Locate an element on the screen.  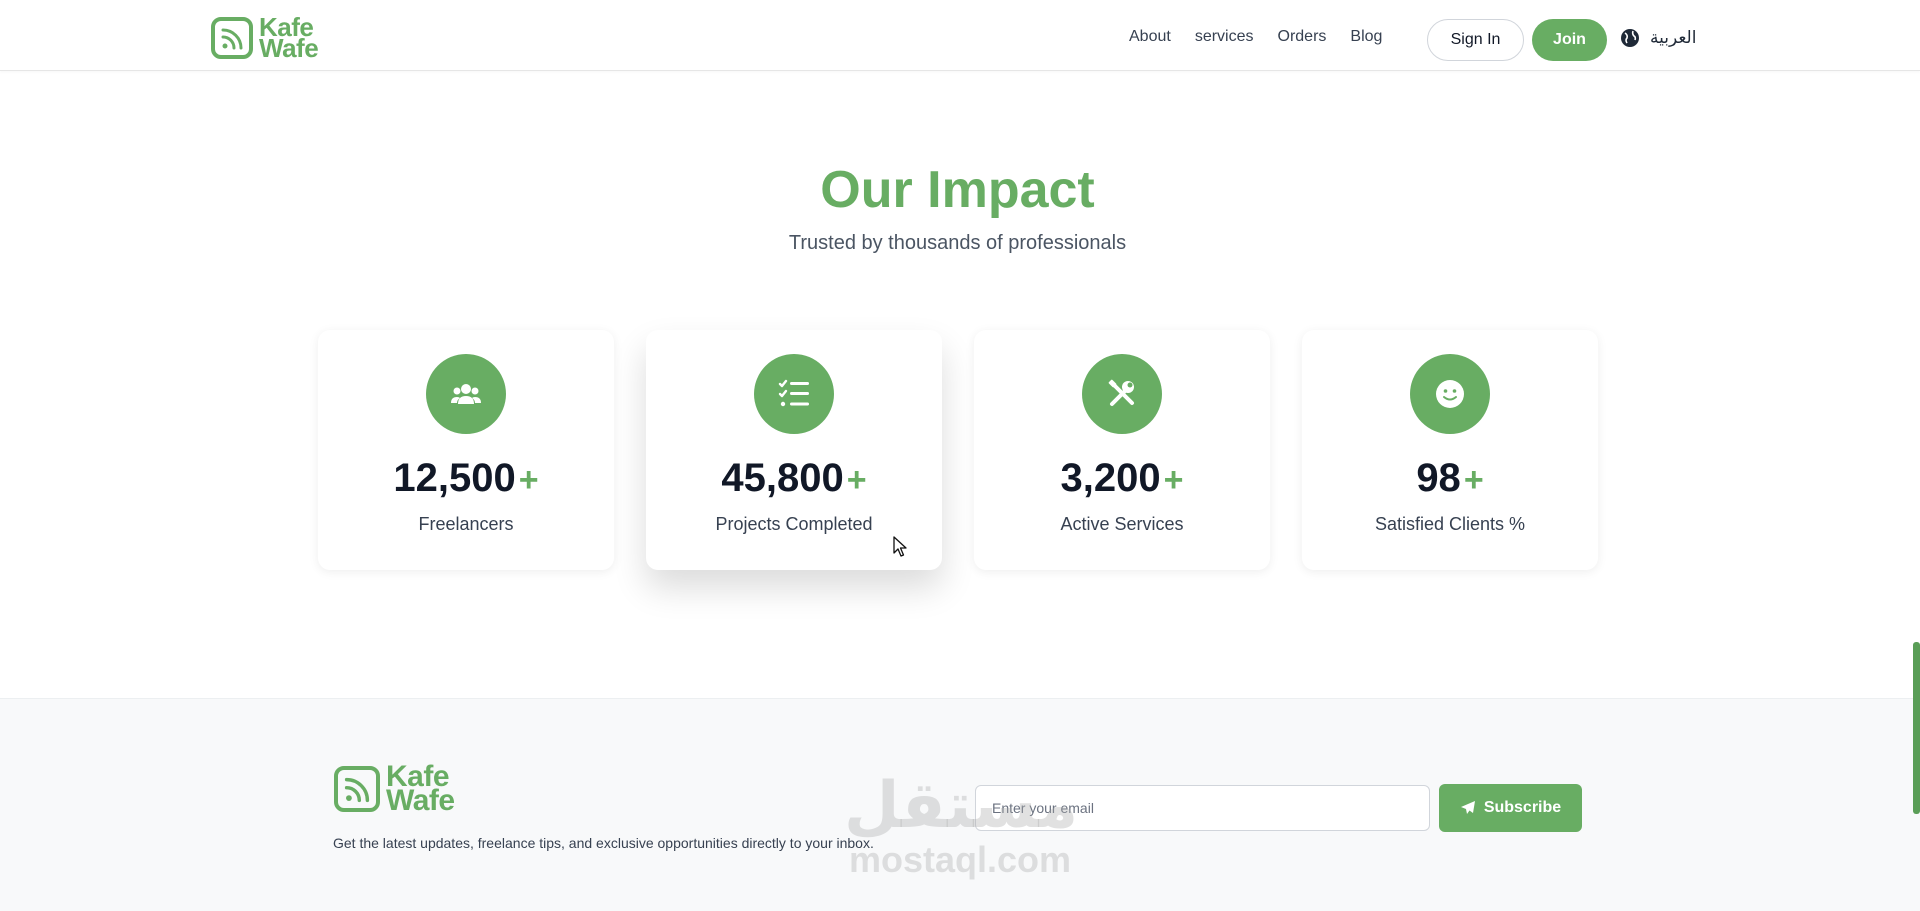
impact-title: Our Impact is located at coordinates (957, 190).